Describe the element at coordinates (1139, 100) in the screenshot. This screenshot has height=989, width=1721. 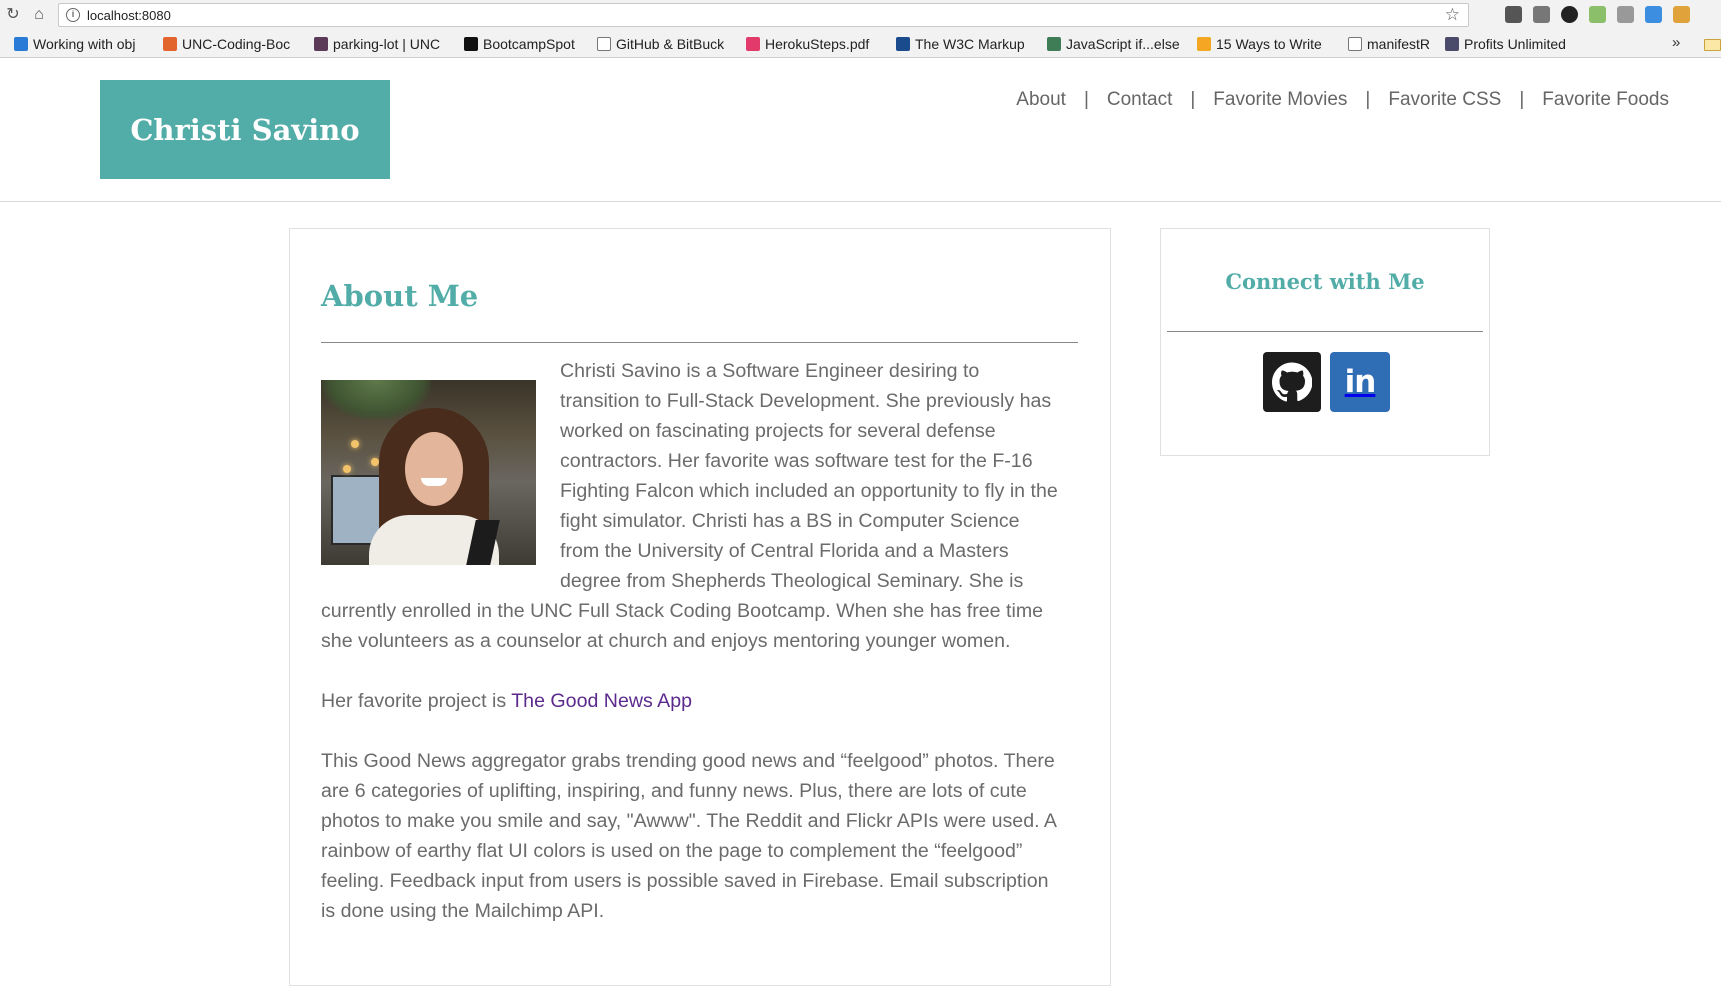
I see `nav-contact: Contact` at that location.